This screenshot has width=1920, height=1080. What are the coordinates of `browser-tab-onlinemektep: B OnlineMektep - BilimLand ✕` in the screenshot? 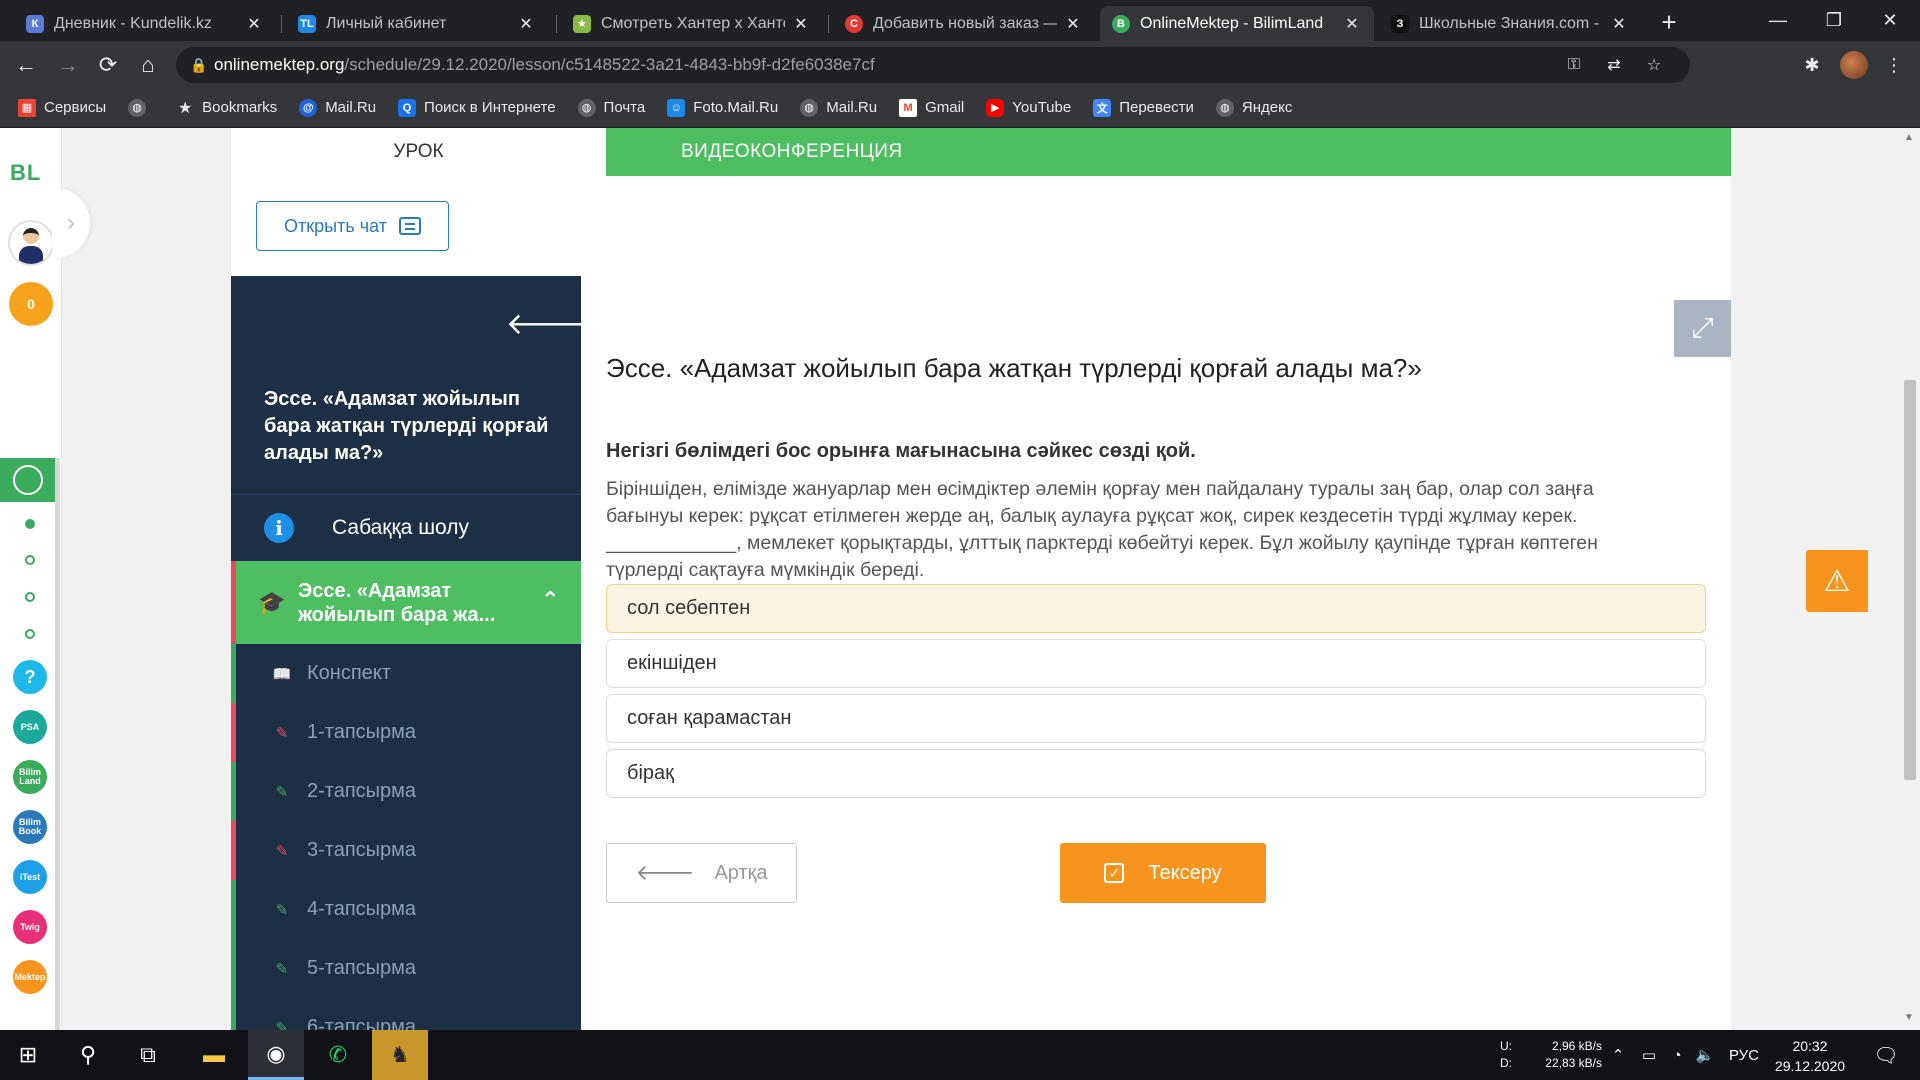 It's located at (1237, 23).